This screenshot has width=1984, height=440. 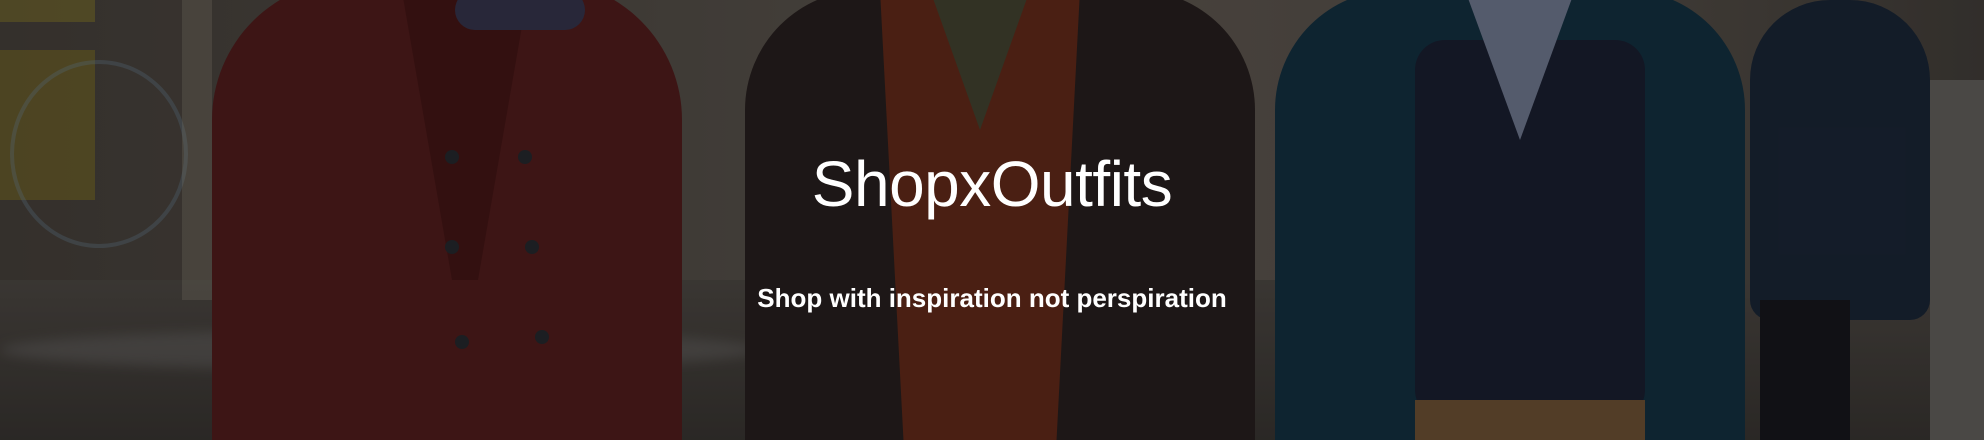 I want to click on hero-tagline: Shop with inspiration not perspiration, so click(x=992, y=297).